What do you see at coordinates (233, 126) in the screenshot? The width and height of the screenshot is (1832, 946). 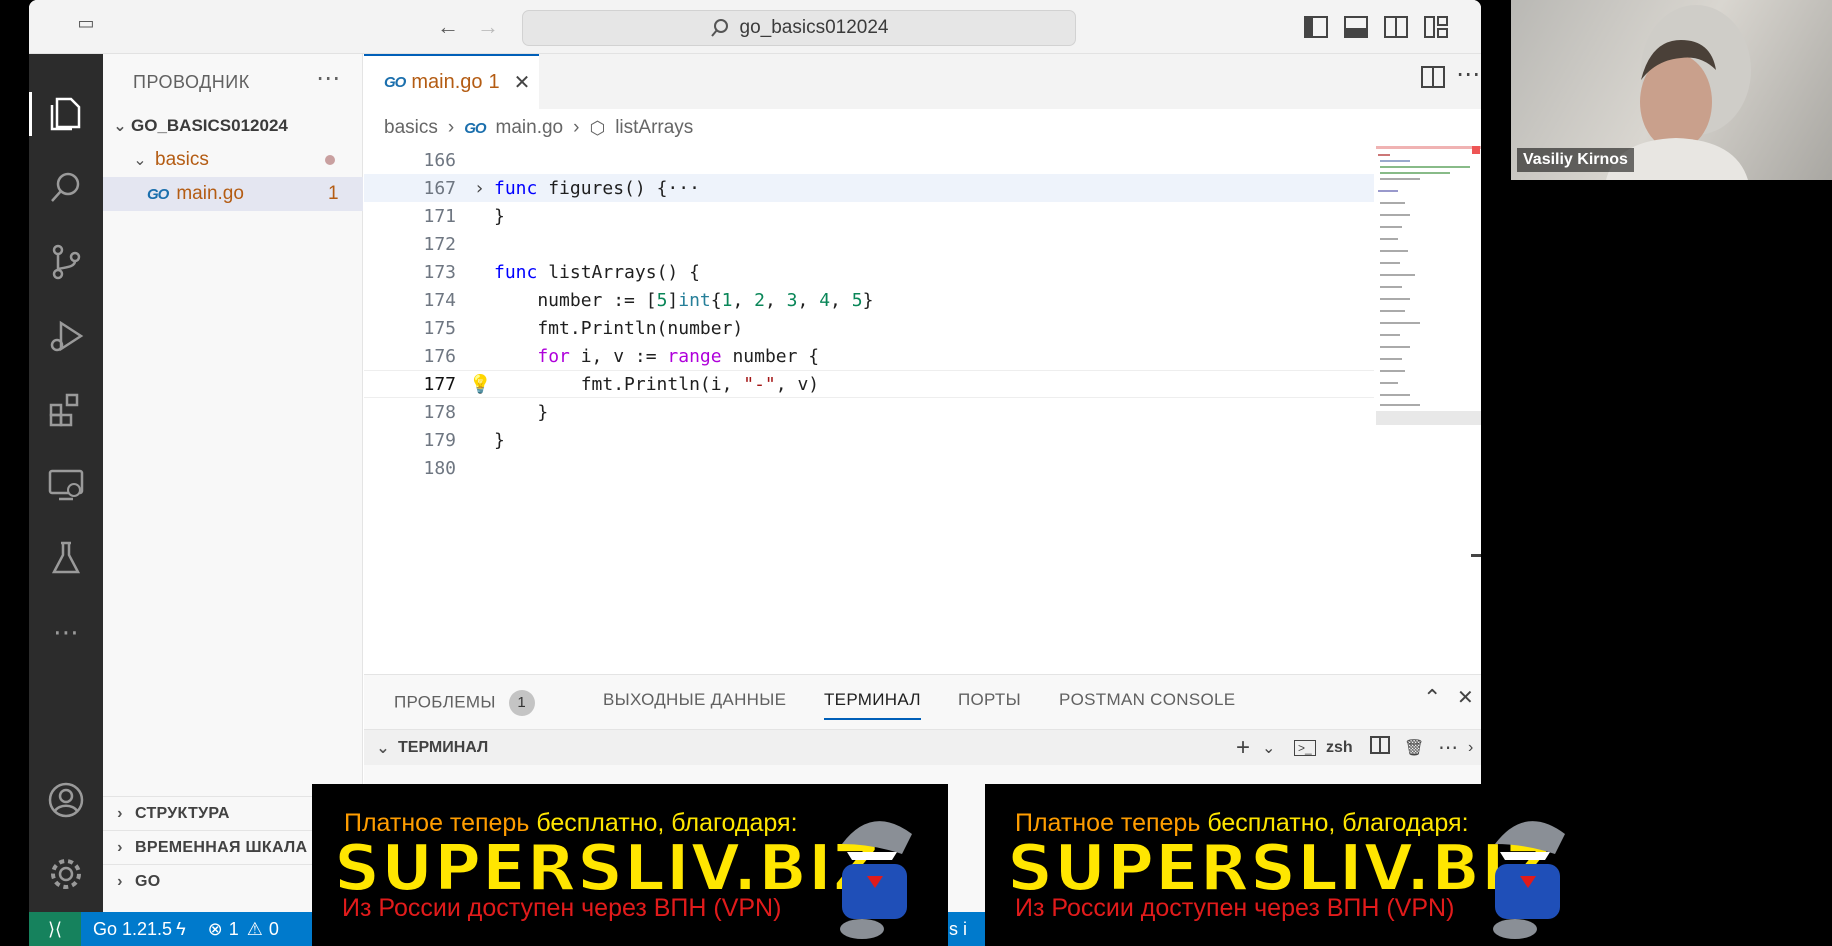 I see `workspace-root: ⌄ GO_BASICS012024` at bounding box center [233, 126].